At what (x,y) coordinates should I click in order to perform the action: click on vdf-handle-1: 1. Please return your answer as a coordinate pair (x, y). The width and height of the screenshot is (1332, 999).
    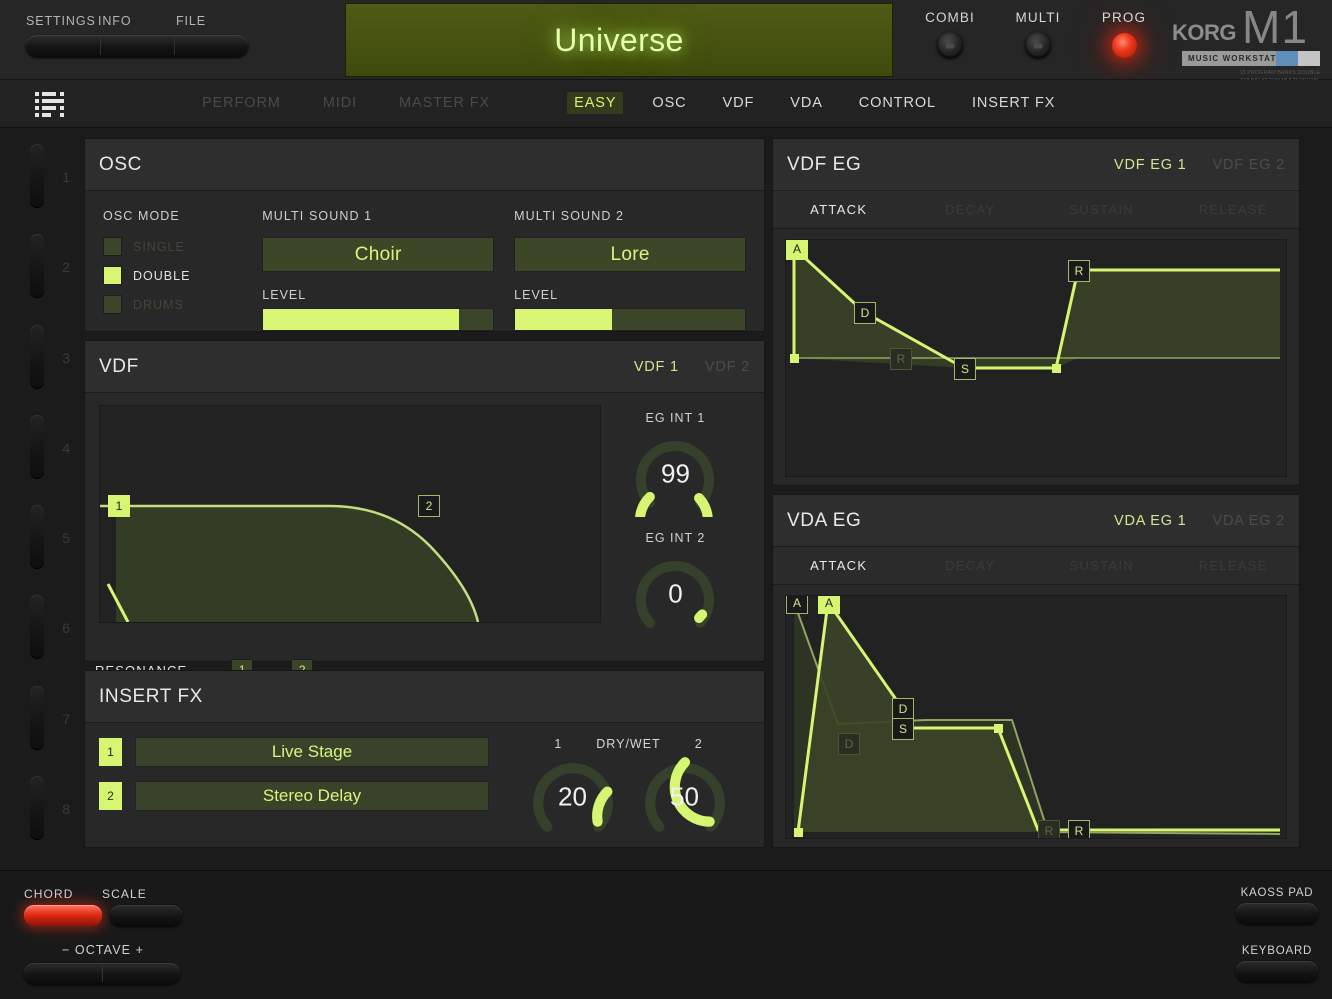
    Looking at the image, I should click on (119, 506).